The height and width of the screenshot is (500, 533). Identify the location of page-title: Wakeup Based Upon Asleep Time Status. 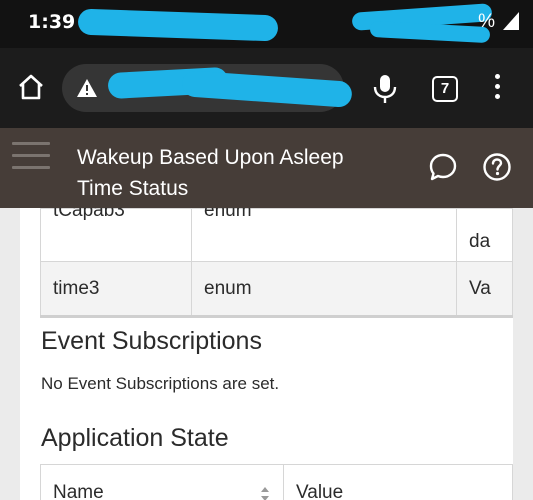
(237, 173).